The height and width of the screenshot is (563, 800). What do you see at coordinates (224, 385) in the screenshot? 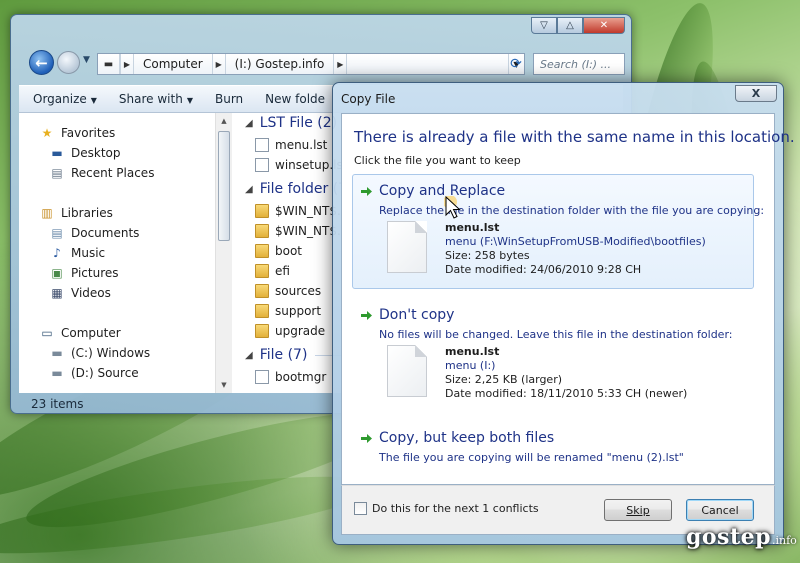
I see `scroll-down-icon: ▼` at bounding box center [224, 385].